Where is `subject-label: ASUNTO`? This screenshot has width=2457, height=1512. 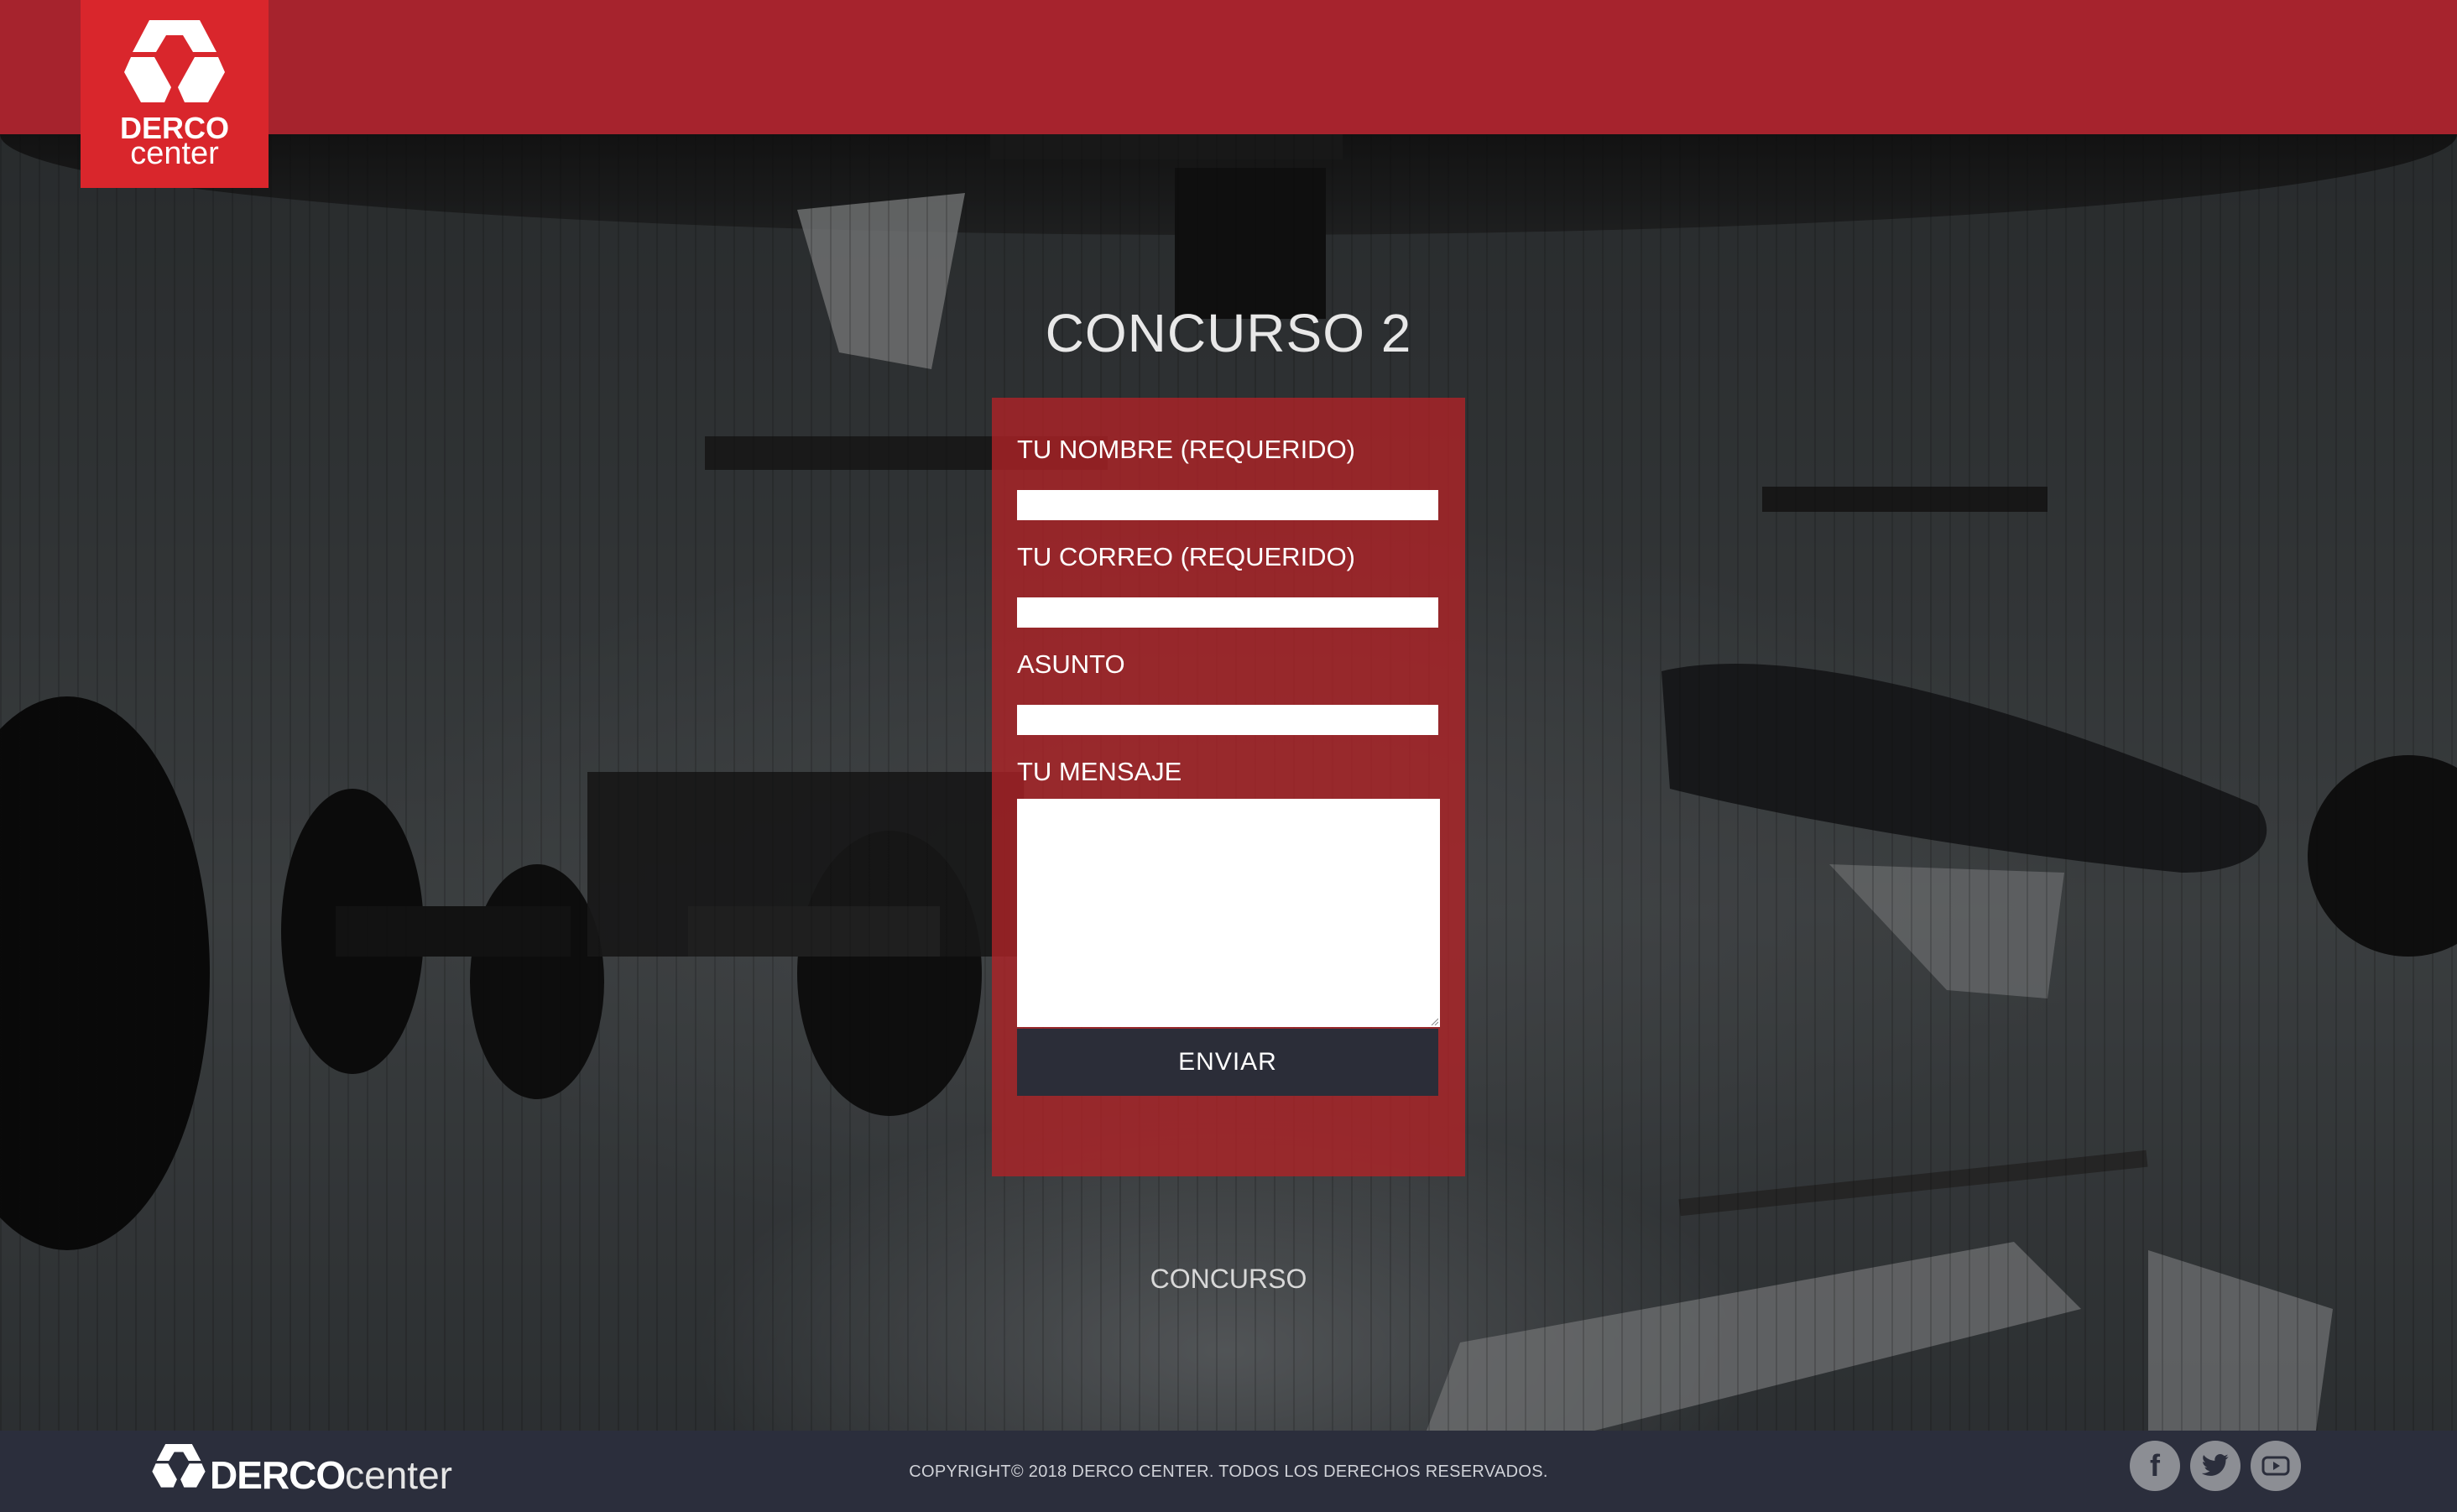 subject-label: ASUNTO is located at coordinates (1071, 664).